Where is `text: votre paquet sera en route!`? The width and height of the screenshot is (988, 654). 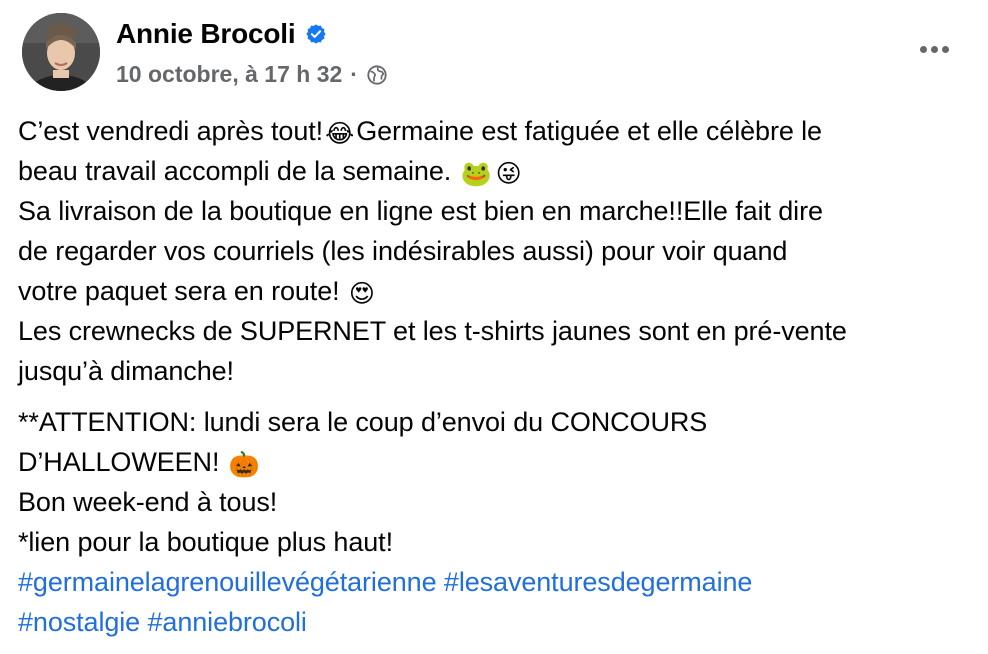 text: votre paquet sera en route! is located at coordinates (179, 291).